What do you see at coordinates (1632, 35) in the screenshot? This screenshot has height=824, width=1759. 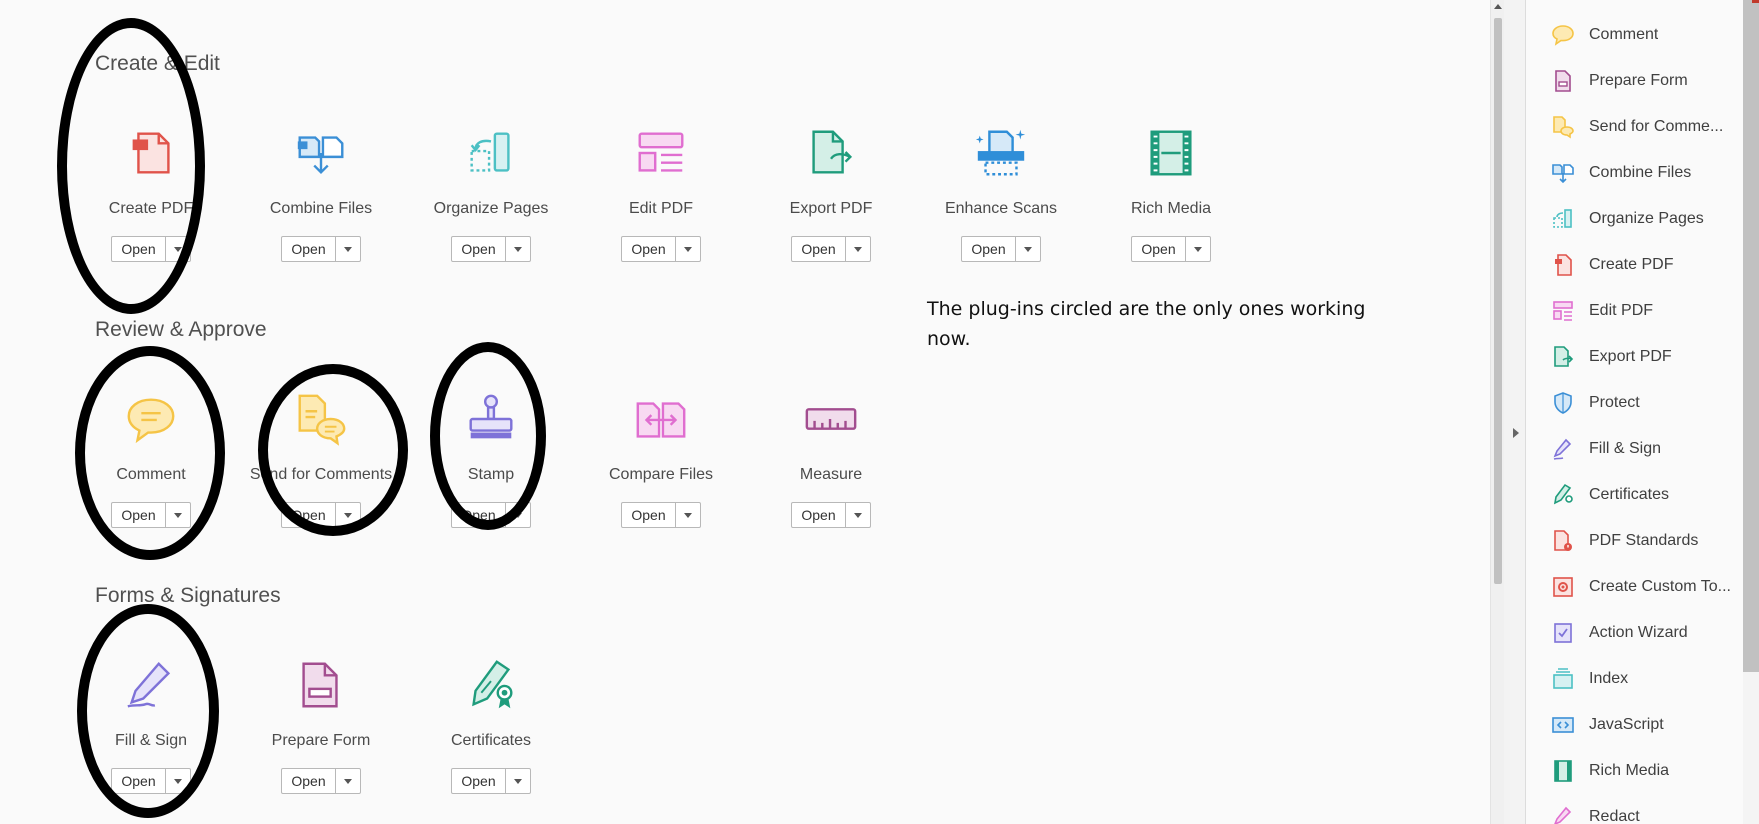 I see `pane-item-comment: Comment` at bounding box center [1632, 35].